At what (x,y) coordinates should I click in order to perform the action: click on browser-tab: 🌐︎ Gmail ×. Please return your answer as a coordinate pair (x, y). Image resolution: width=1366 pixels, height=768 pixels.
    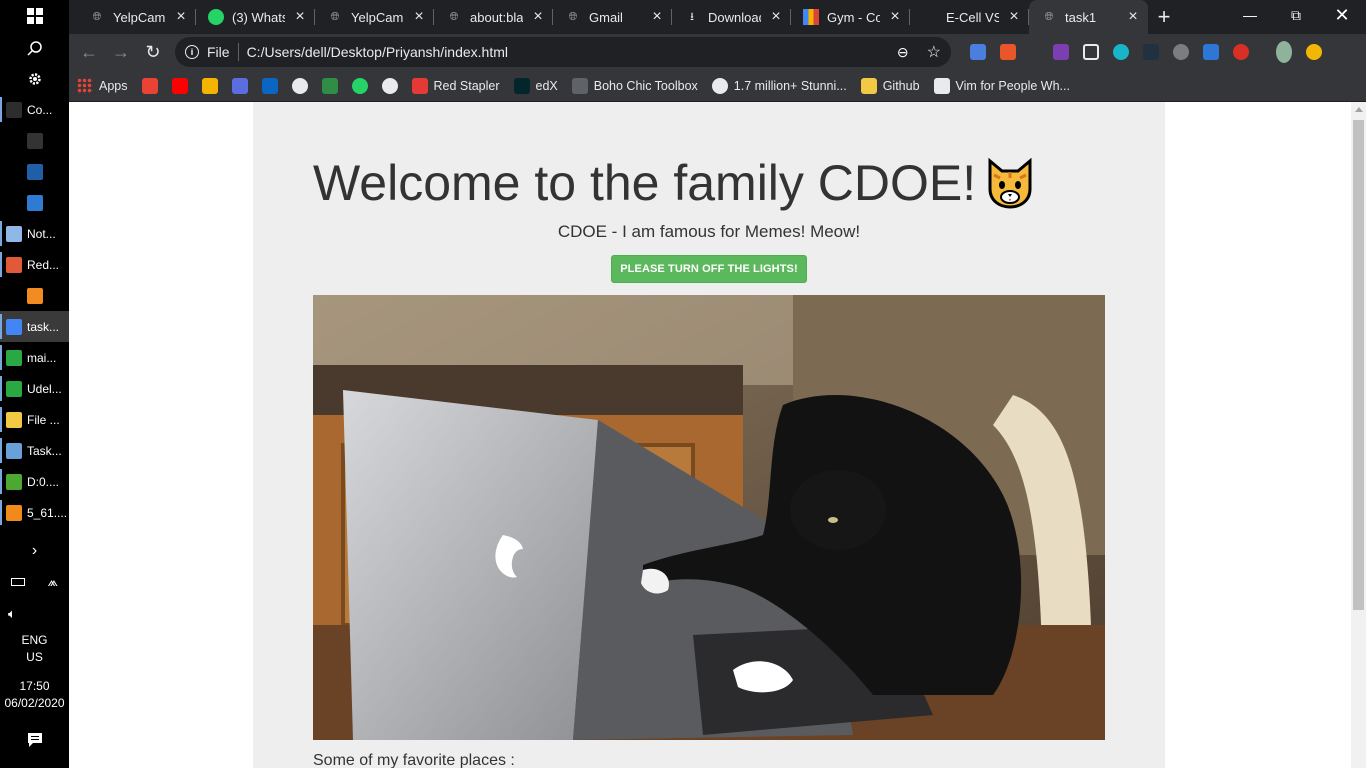
    Looking at the image, I should click on (612, 17).